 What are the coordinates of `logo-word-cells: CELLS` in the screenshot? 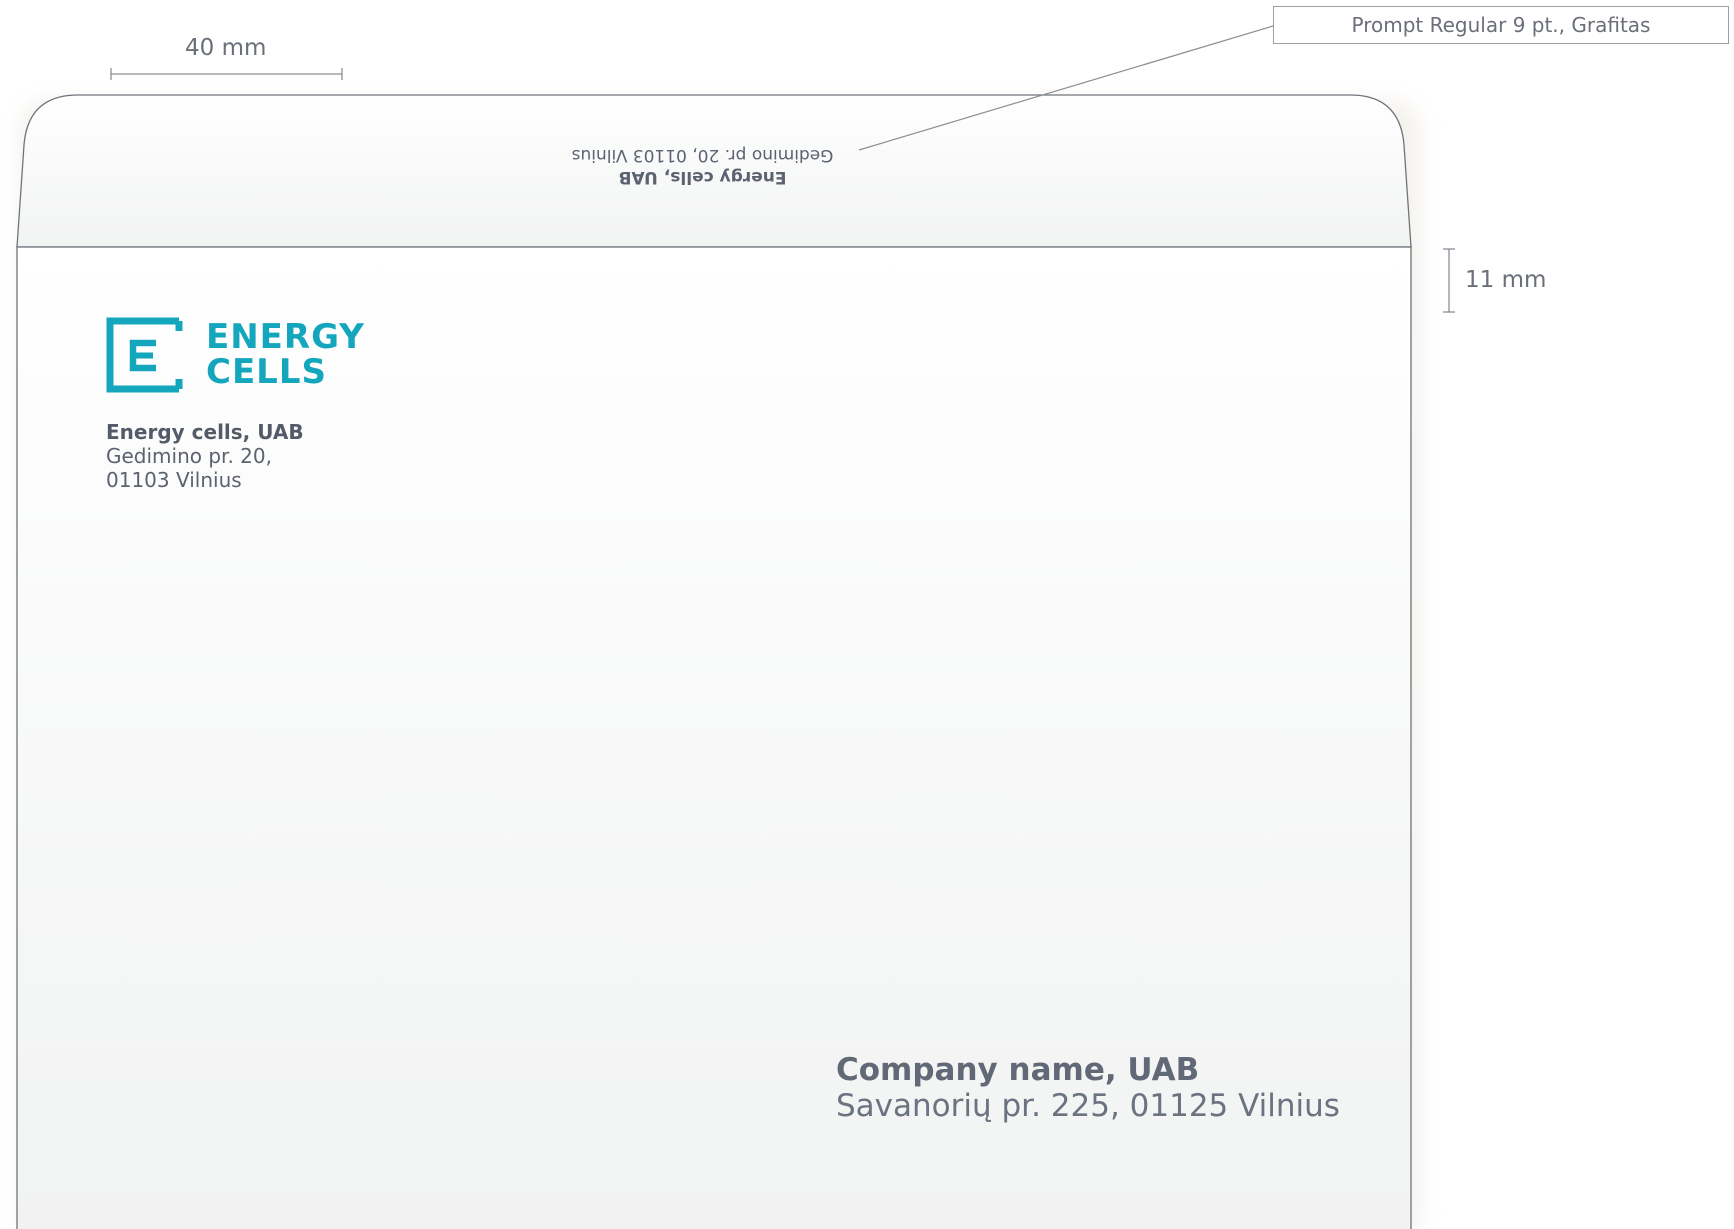 It's located at (266, 372).